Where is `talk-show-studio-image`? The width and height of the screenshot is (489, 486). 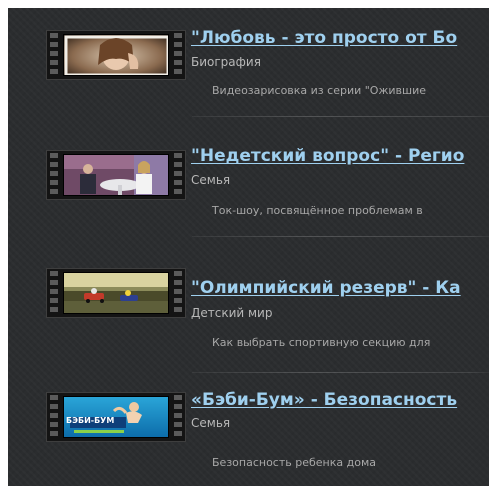 talk-show-studio-image is located at coordinates (116, 175).